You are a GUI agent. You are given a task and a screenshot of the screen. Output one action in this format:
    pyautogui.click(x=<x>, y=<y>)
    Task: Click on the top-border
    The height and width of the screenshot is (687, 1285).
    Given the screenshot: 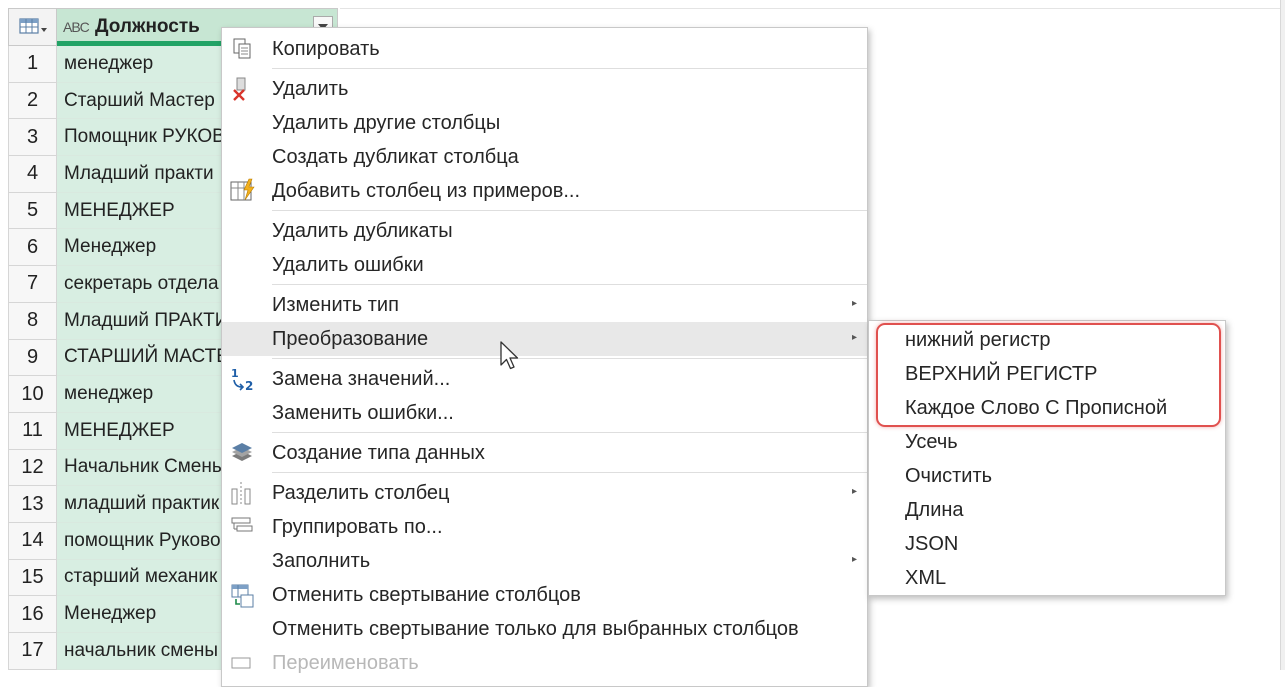 What is the action you would take?
    pyautogui.click(x=810, y=4)
    